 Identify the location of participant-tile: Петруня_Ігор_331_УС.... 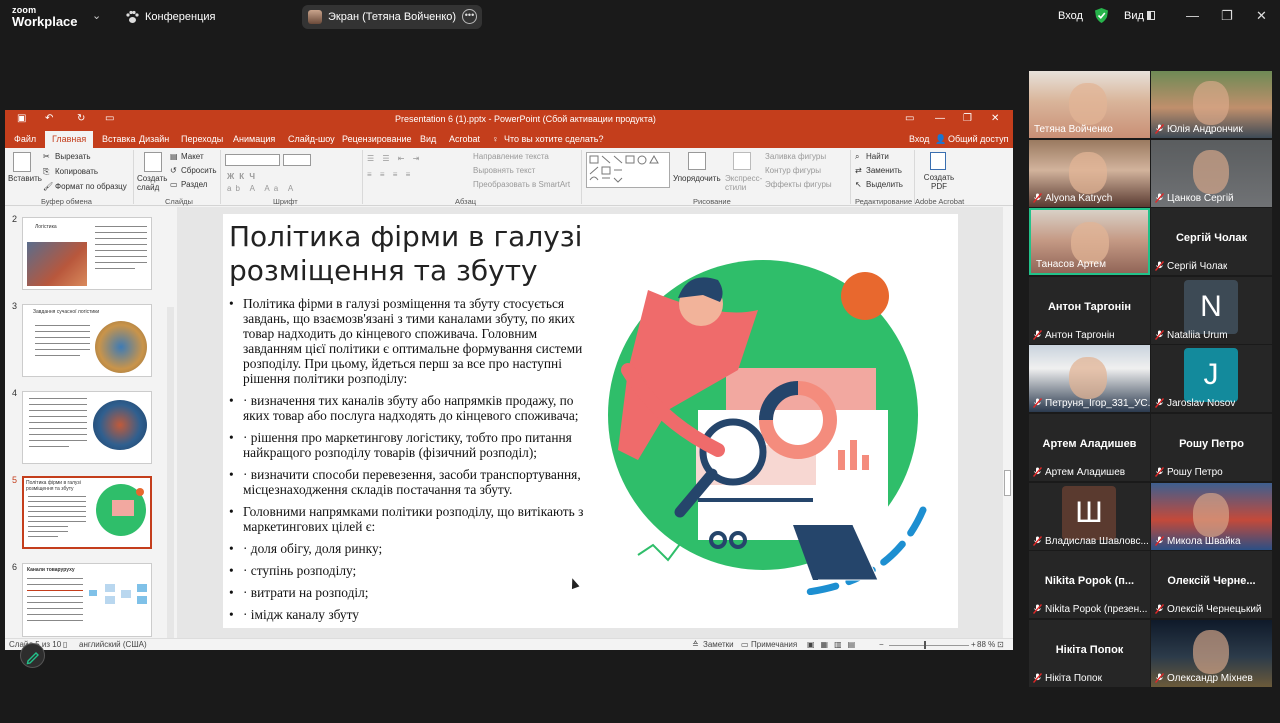
(1089, 379).